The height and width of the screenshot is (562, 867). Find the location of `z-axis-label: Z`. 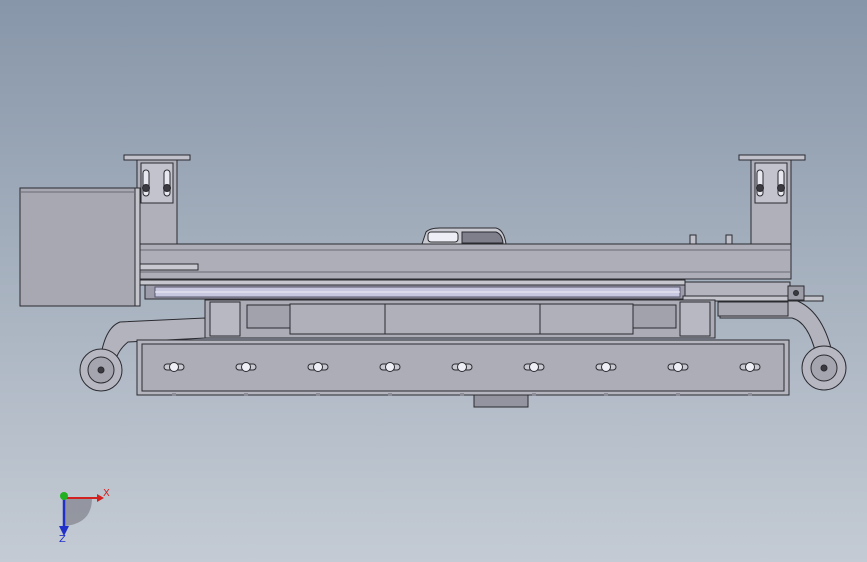

z-axis-label: Z is located at coordinates (62, 539).